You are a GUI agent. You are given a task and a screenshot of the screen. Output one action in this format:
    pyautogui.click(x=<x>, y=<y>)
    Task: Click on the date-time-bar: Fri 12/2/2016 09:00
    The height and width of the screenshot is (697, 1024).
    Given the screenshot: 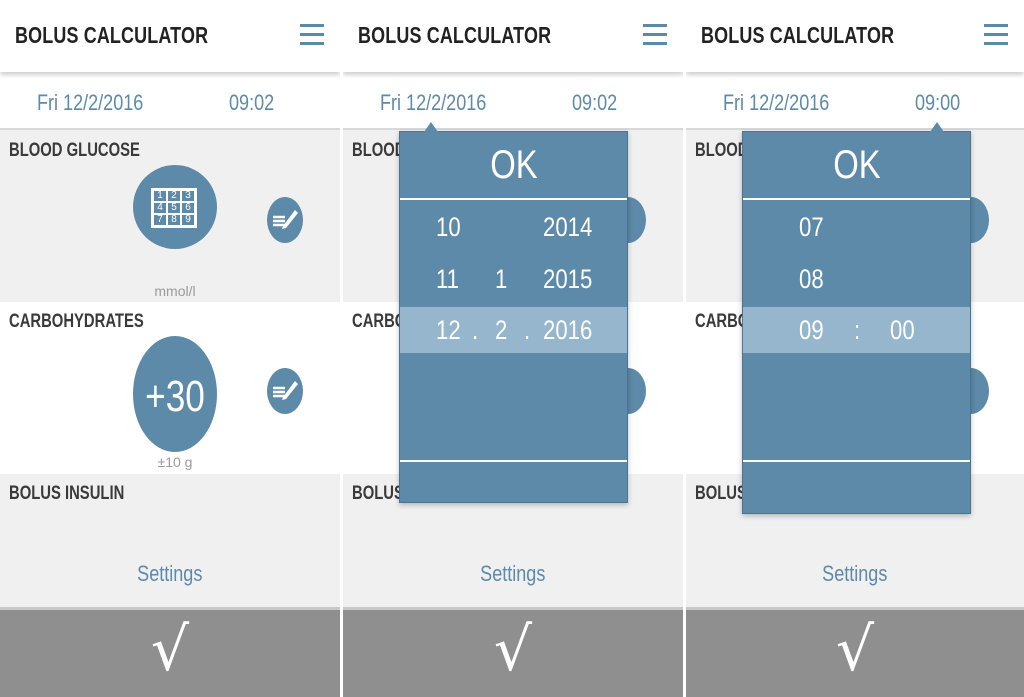 What is the action you would take?
    pyautogui.click(x=855, y=101)
    